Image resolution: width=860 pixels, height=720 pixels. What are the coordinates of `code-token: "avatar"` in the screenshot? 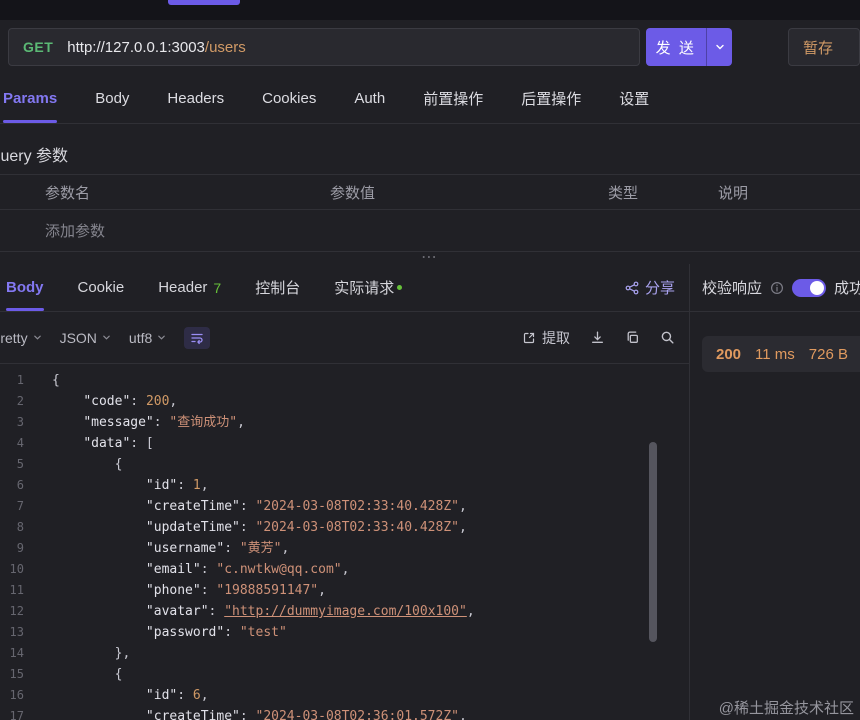 It's located at (177, 611).